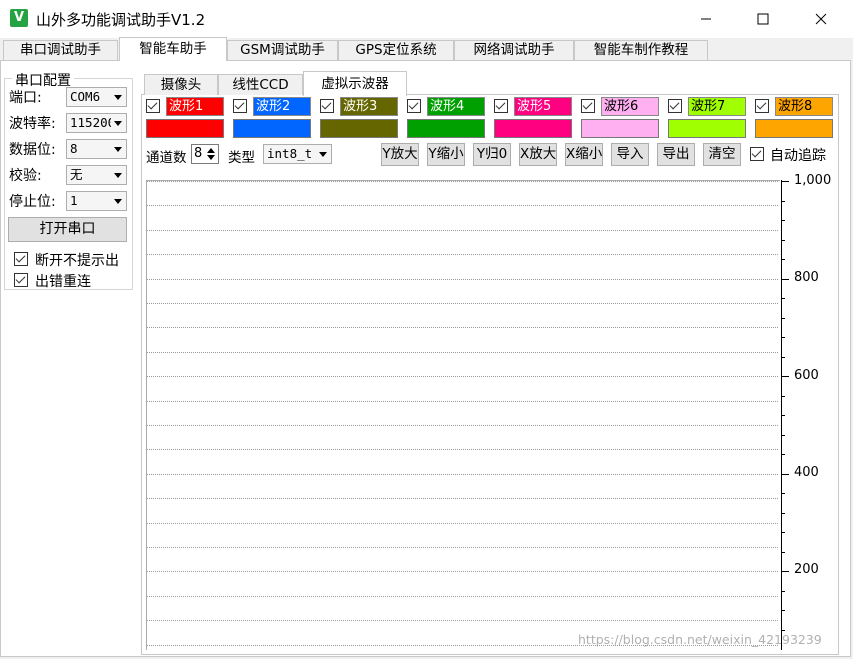 The width and height of the screenshot is (853, 659). What do you see at coordinates (675, 106) in the screenshot?
I see `waveform-7-checkbox` at bounding box center [675, 106].